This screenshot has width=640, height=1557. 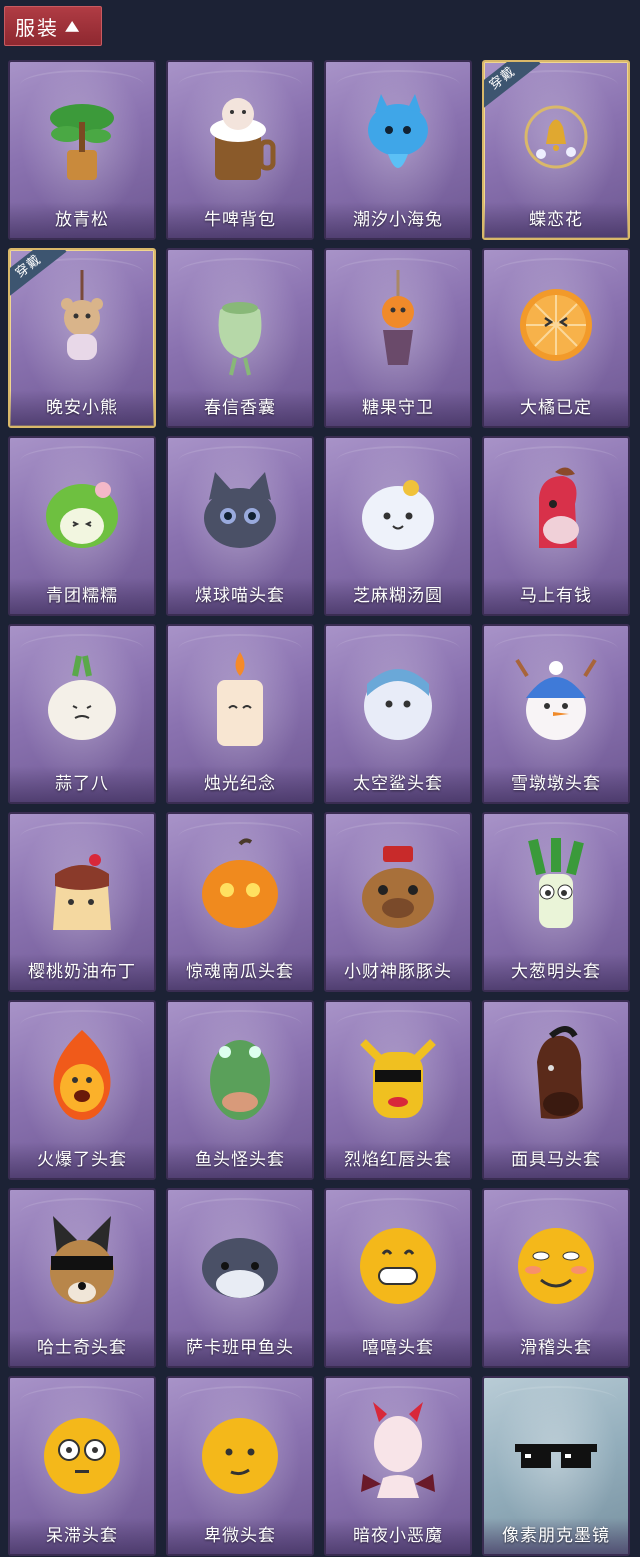 I want to click on costume-card: 穿戴 晚安小熊, so click(x=82, y=338).